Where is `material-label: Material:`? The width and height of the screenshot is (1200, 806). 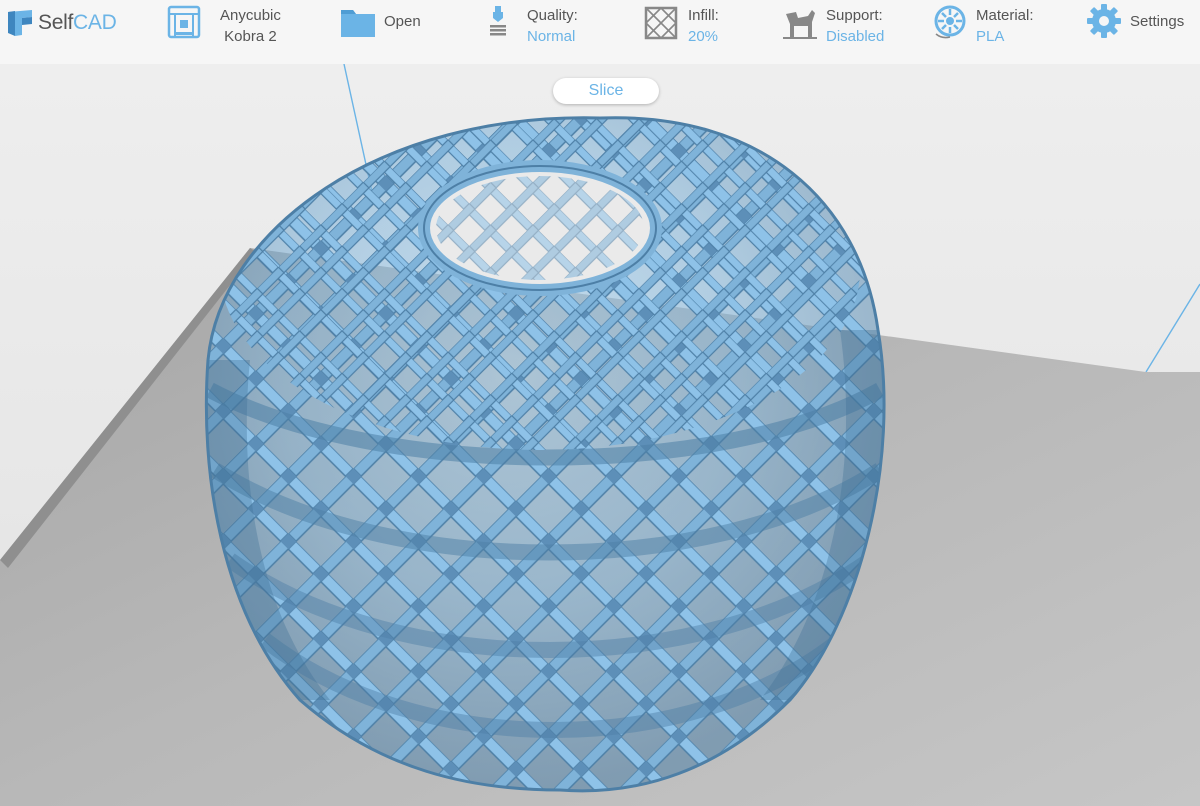
material-label: Material: is located at coordinates (1005, 15).